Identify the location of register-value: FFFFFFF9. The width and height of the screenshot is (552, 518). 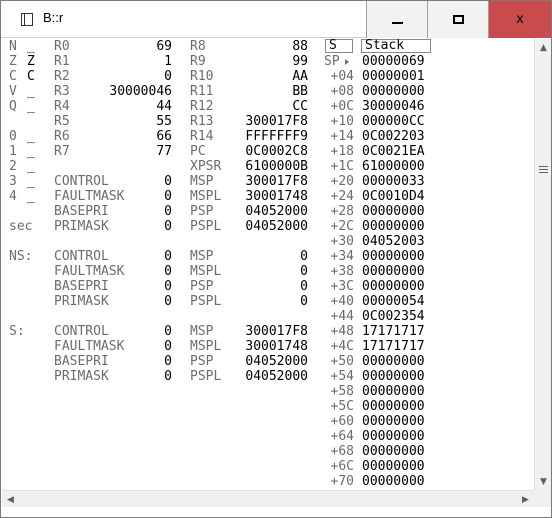
(276, 136).